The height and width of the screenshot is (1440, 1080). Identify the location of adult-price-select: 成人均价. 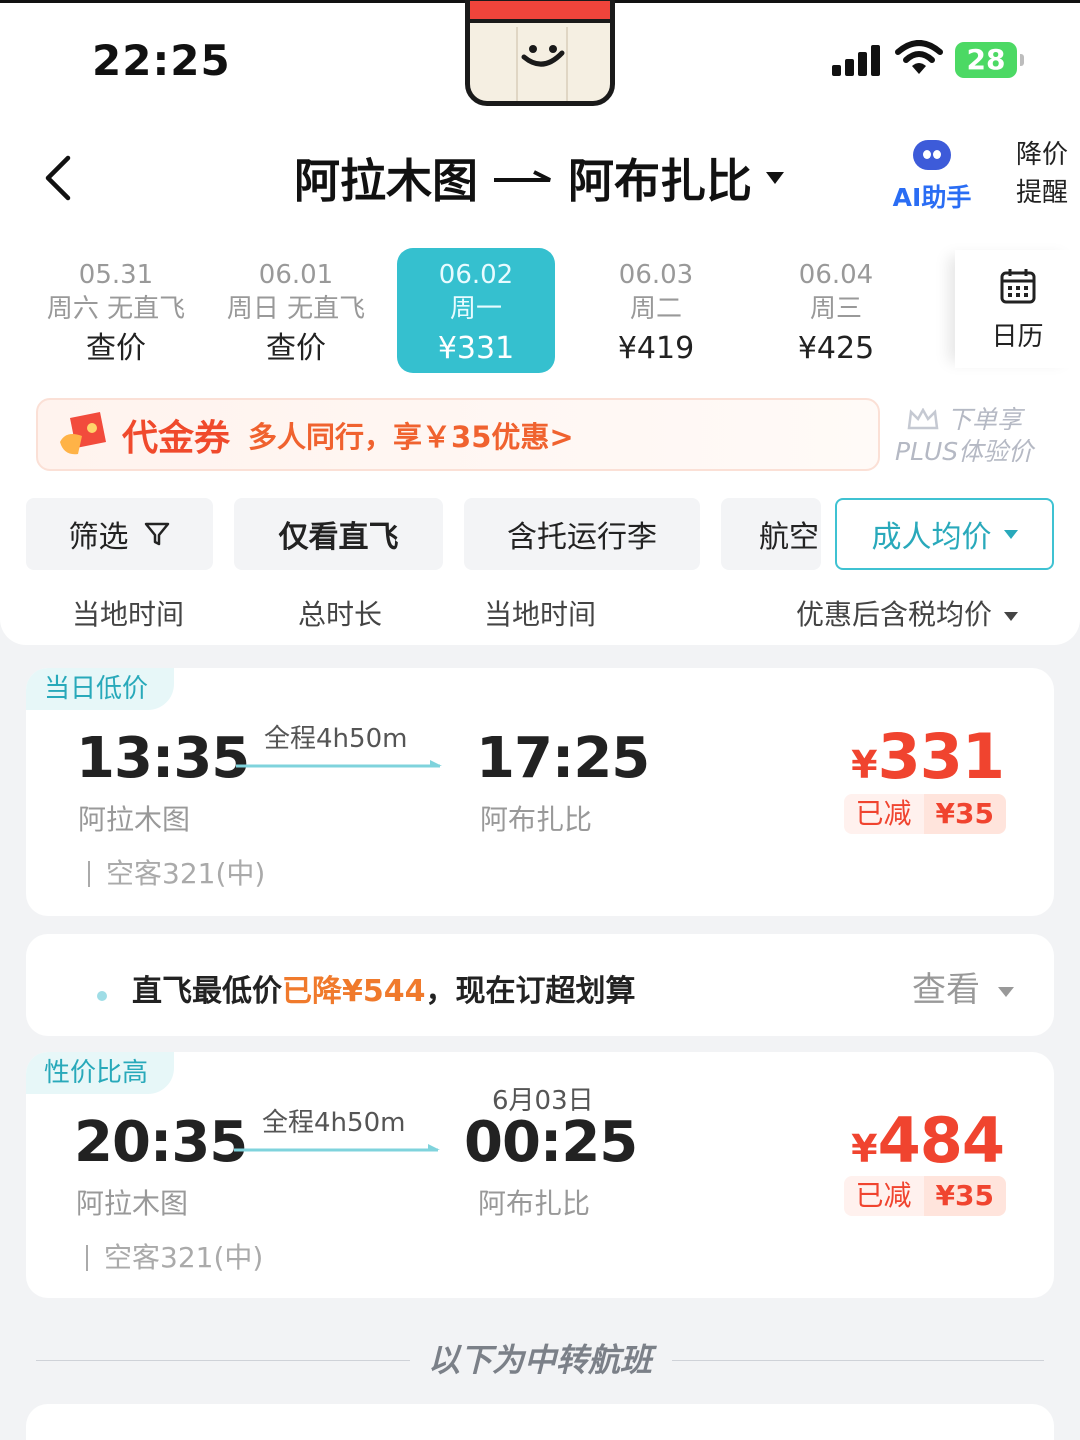
(944, 534).